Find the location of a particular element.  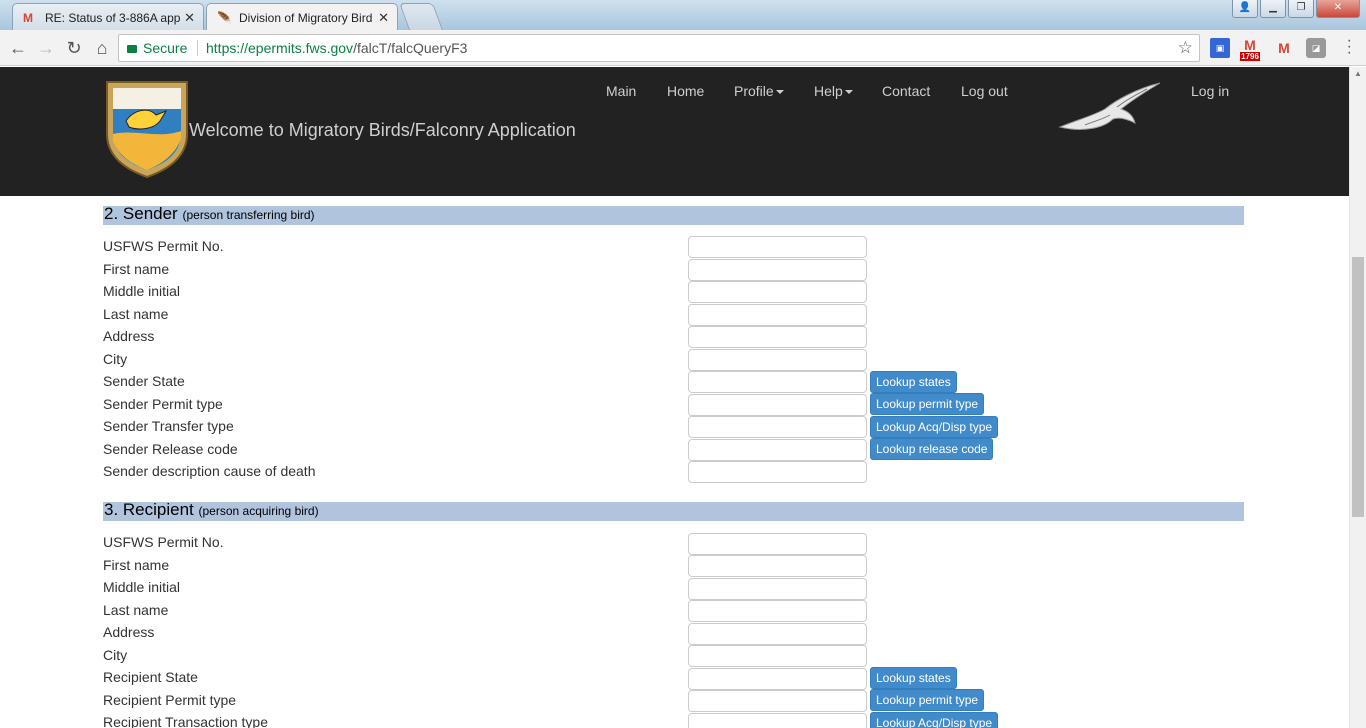

nav-contact: Contact is located at coordinates (906, 91).